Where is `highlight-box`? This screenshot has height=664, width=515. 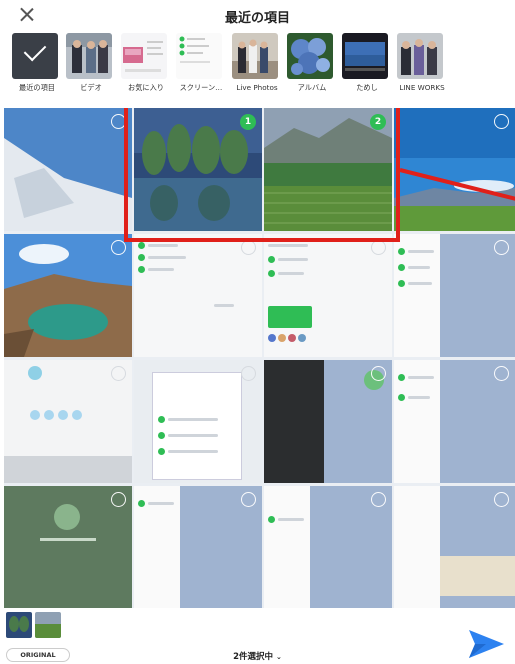
highlight-box is located at coordinates (262, 175).